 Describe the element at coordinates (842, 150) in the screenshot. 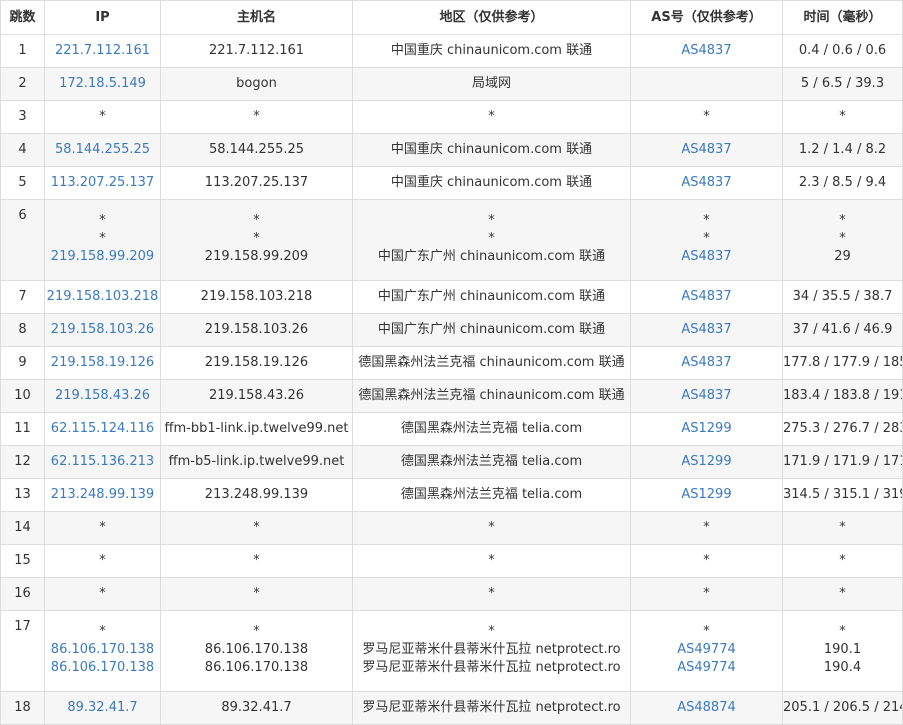

I see `time-cell: 1.2 / 1.4 / 8.2` at that location.